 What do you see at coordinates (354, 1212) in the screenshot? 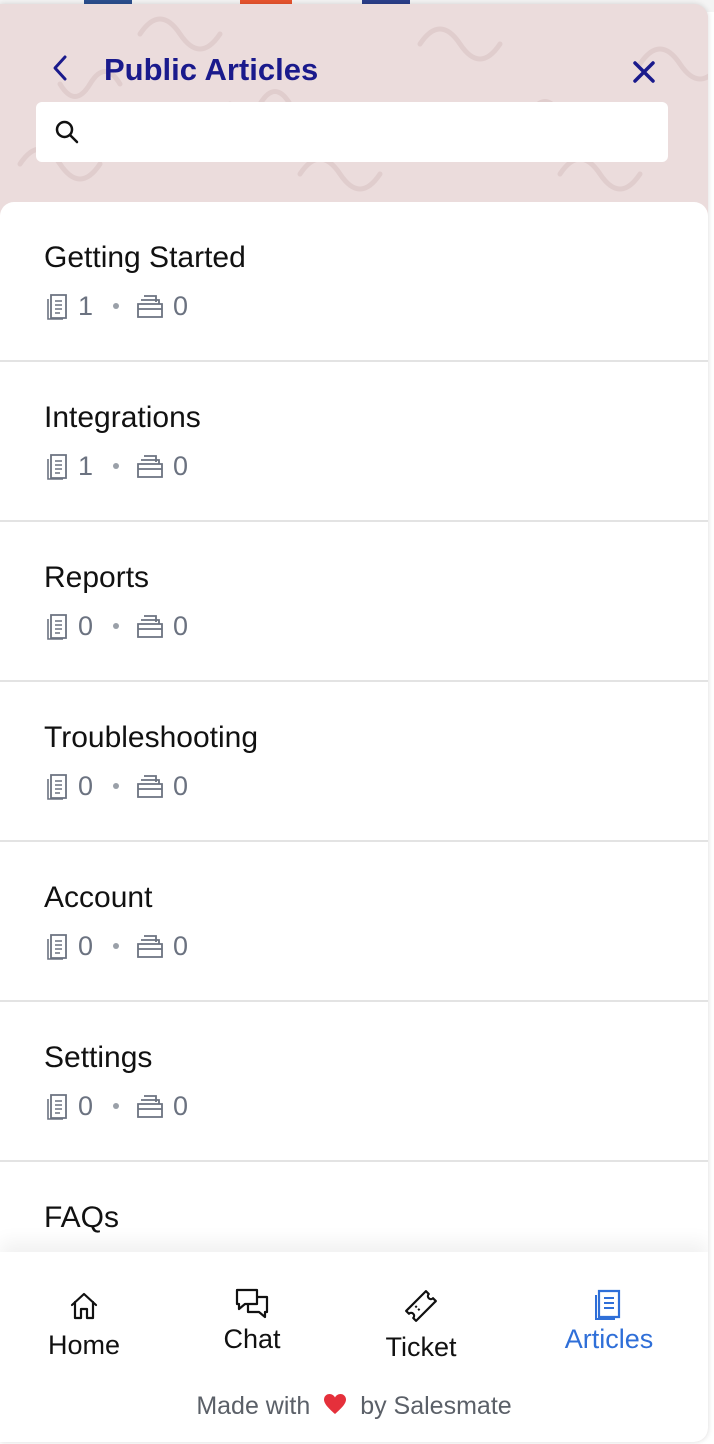
I see `category-item: FAQs` at bounding box center [354, 1212].